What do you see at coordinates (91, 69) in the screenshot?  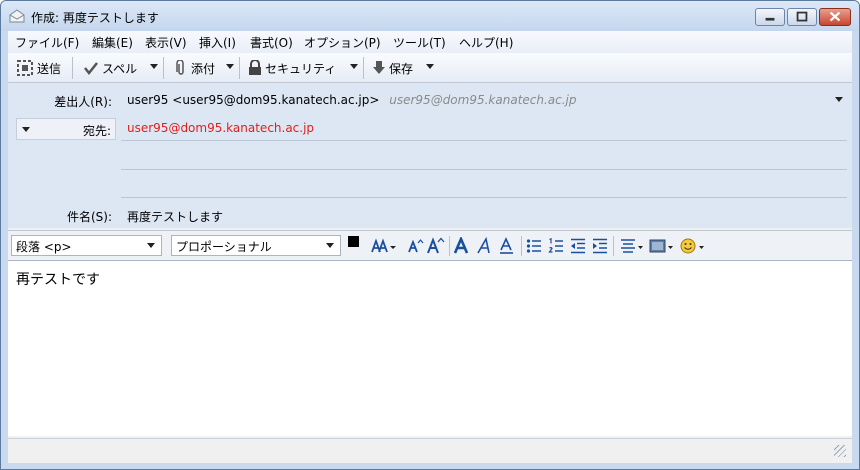 I see `checkmark-icon` at bounding box center [91, 69].